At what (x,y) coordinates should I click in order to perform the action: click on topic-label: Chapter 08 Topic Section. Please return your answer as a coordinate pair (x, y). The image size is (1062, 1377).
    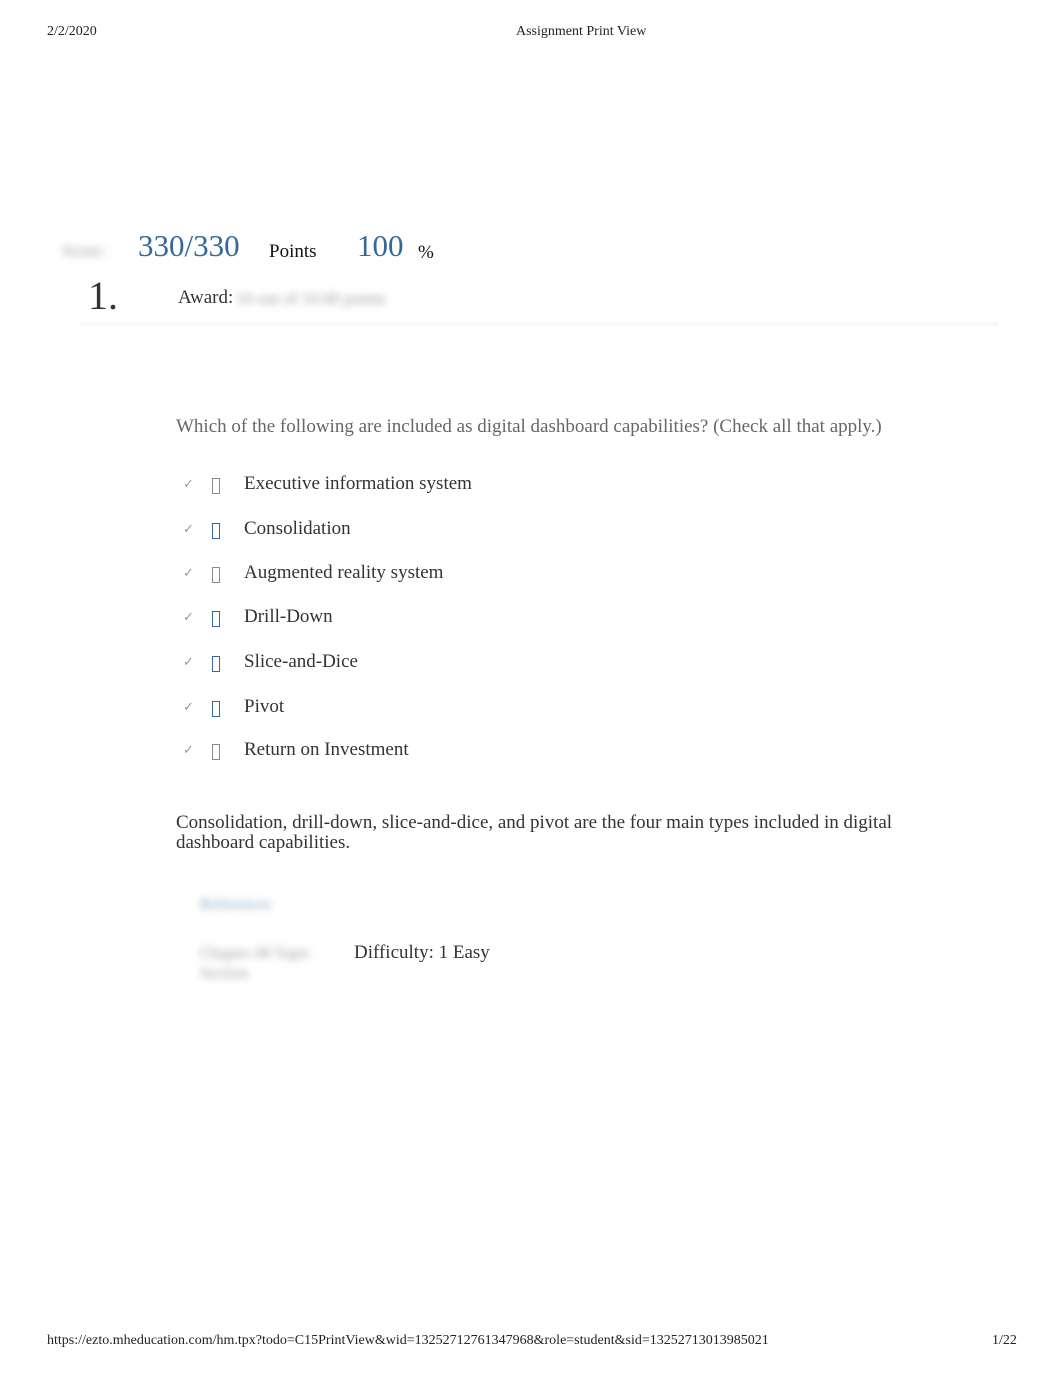
    Looking at the image, I should click on (255, 963).